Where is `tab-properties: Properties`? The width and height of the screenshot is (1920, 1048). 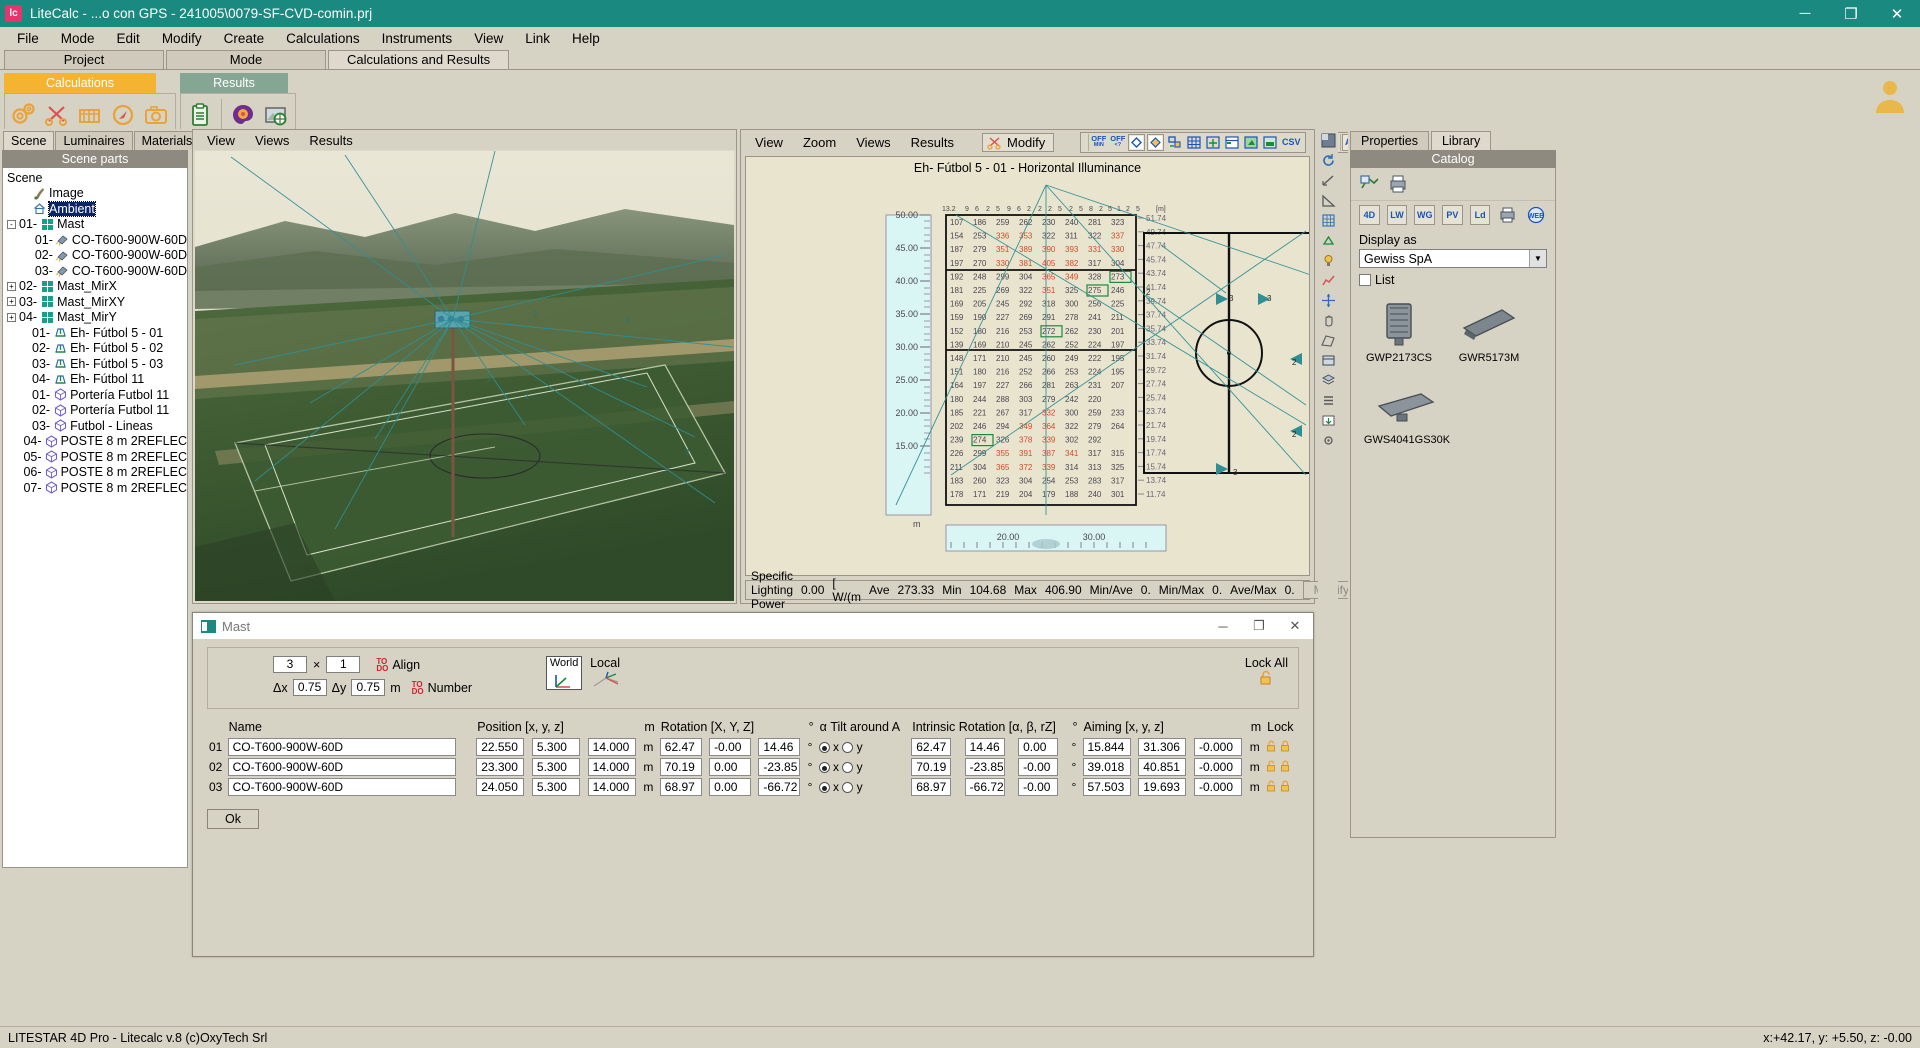
tab-properties: Properties is located at coordinates (1389, 140).